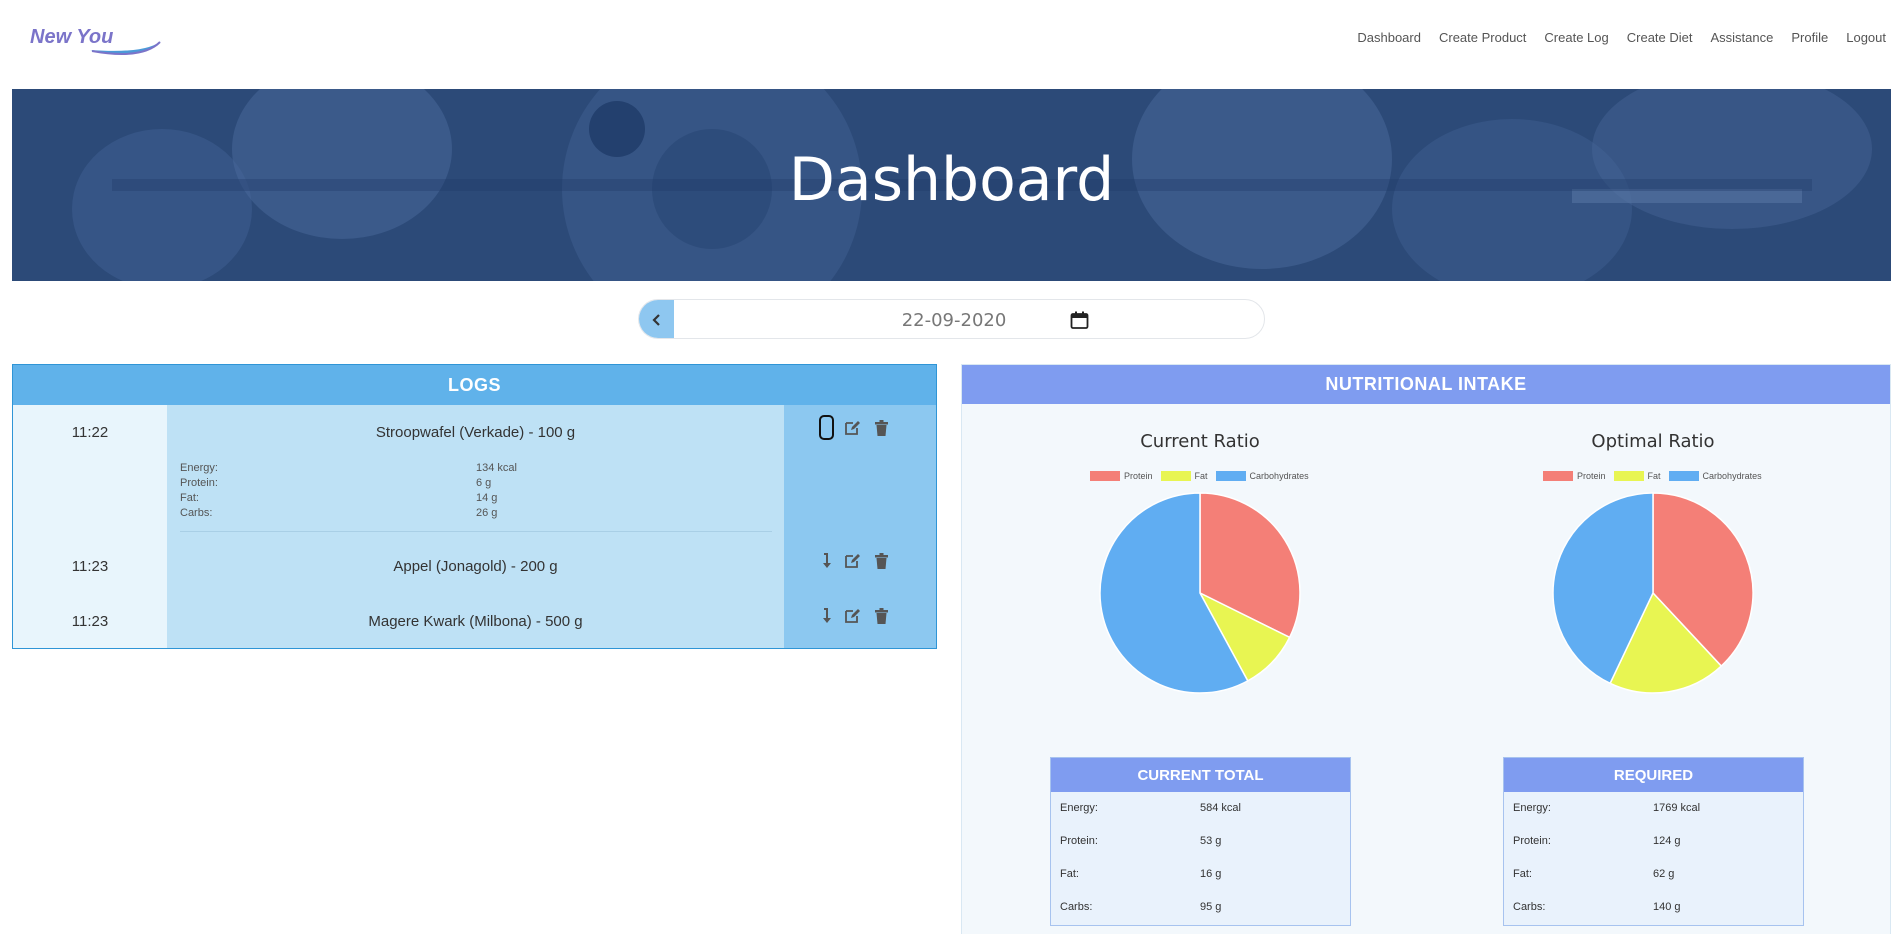  I want to click on date-picker: 22-09-2020, so click(951, 319).